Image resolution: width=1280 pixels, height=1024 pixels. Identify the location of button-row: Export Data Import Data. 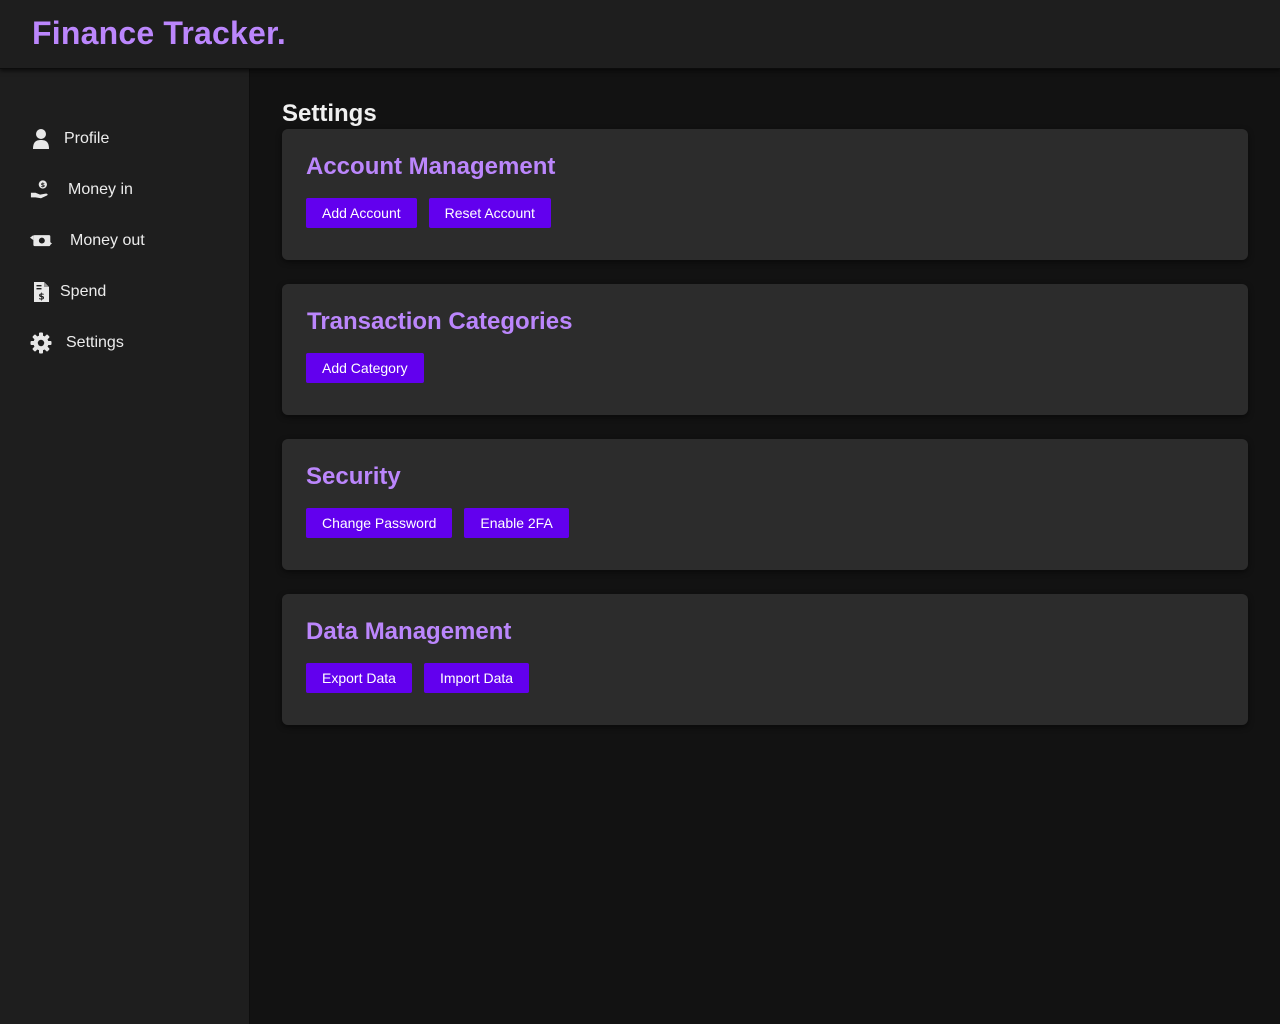
(418, 678).